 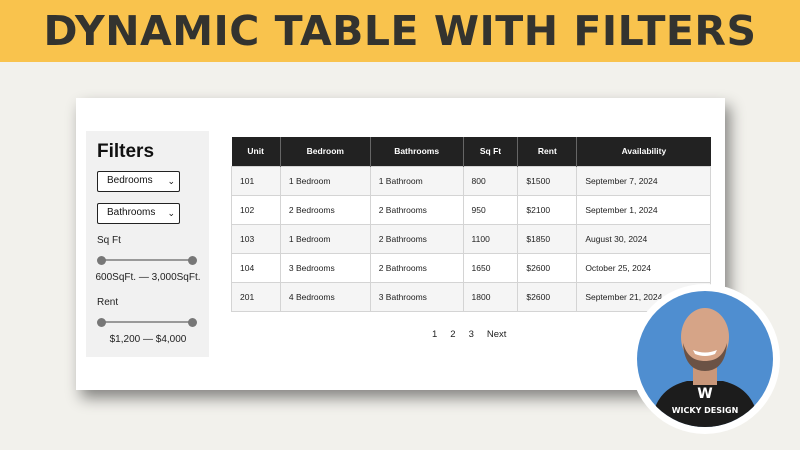 I want to click on column-header: Availability, so click(x=643, y=151).